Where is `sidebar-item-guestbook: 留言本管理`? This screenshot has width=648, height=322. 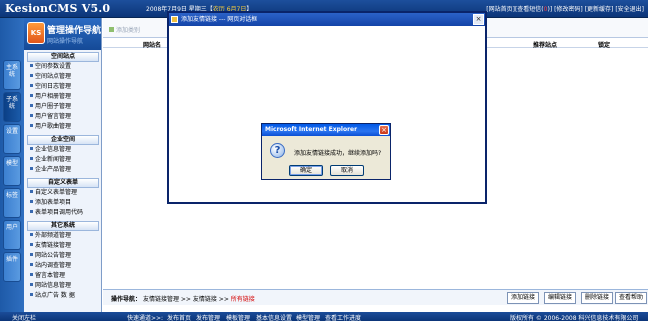 sidebar-item-guestbook: 留言本管理 is located at coordinates (47, 276).